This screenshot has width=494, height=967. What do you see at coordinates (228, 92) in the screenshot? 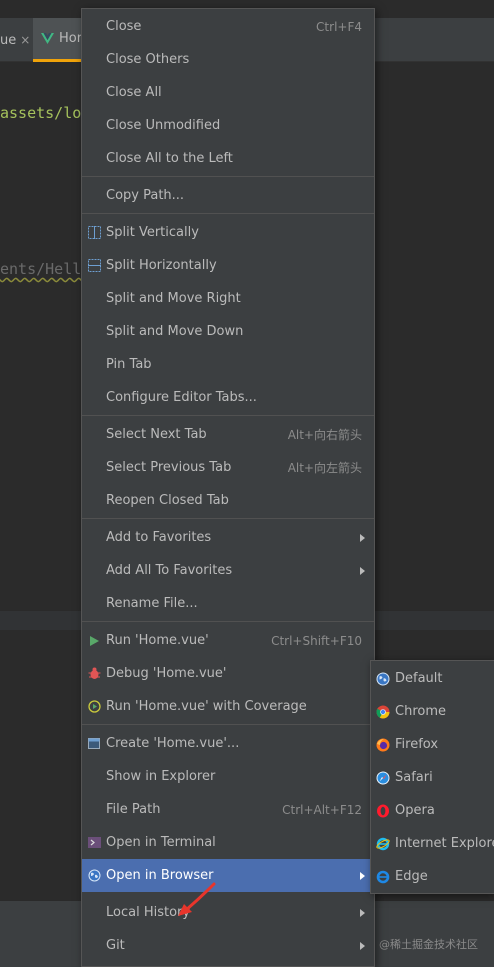
I see `menu-item-close-all: Close All` at bounding box center [228, 92].